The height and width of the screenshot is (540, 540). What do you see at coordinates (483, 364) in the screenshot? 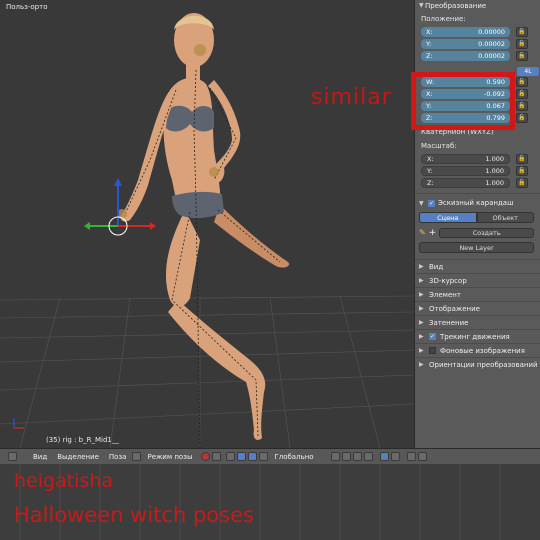
I see `section-label: Ориентации преобразований` at bounding box center [483, 364].